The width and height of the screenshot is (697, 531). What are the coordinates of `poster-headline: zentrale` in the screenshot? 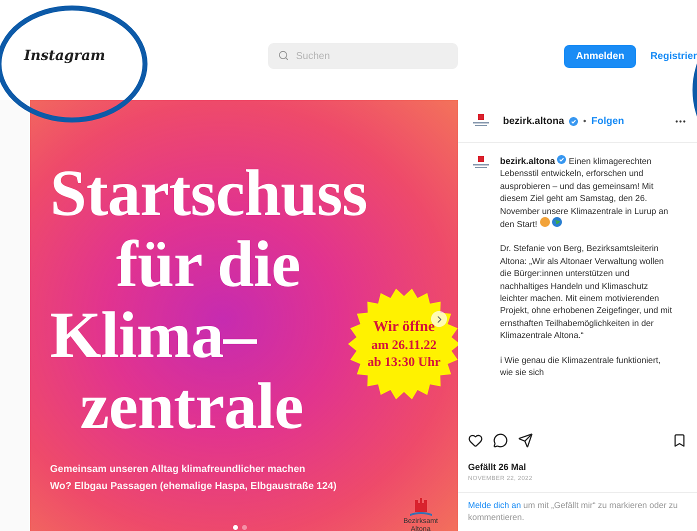 It's located at (191, 406).